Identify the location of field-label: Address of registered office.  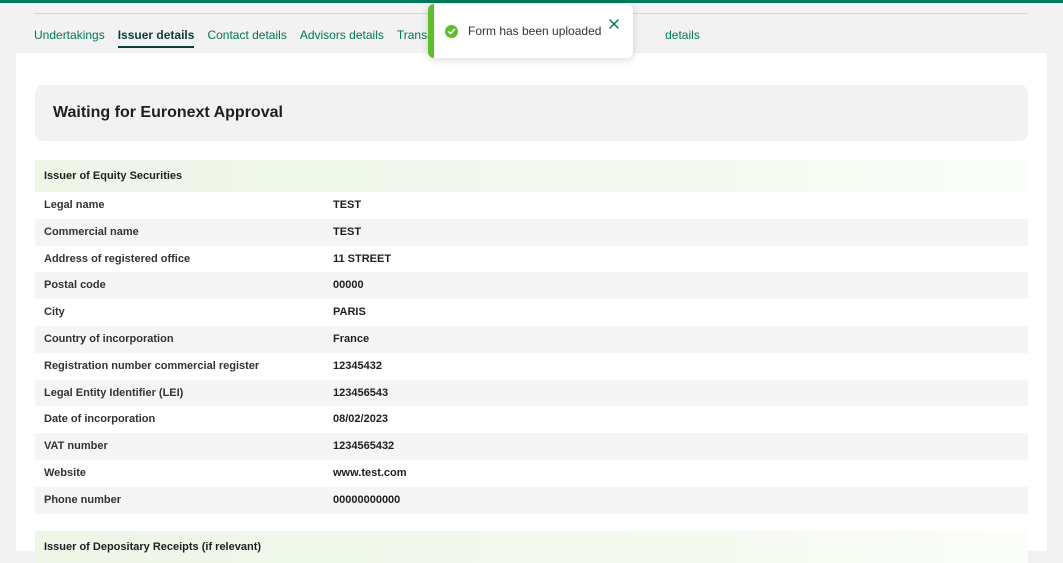
(117, 258).